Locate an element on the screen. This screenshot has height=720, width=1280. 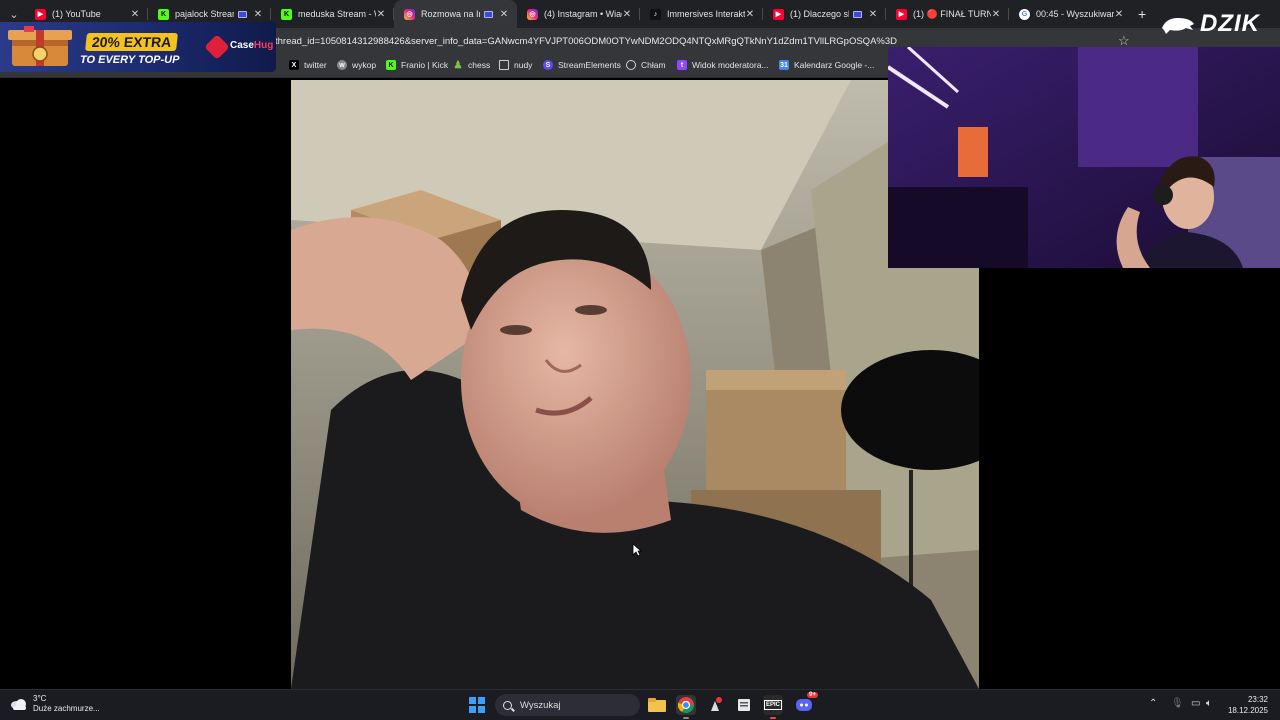
epic-games-icon: EPIC is located at coordinates (773, 707).